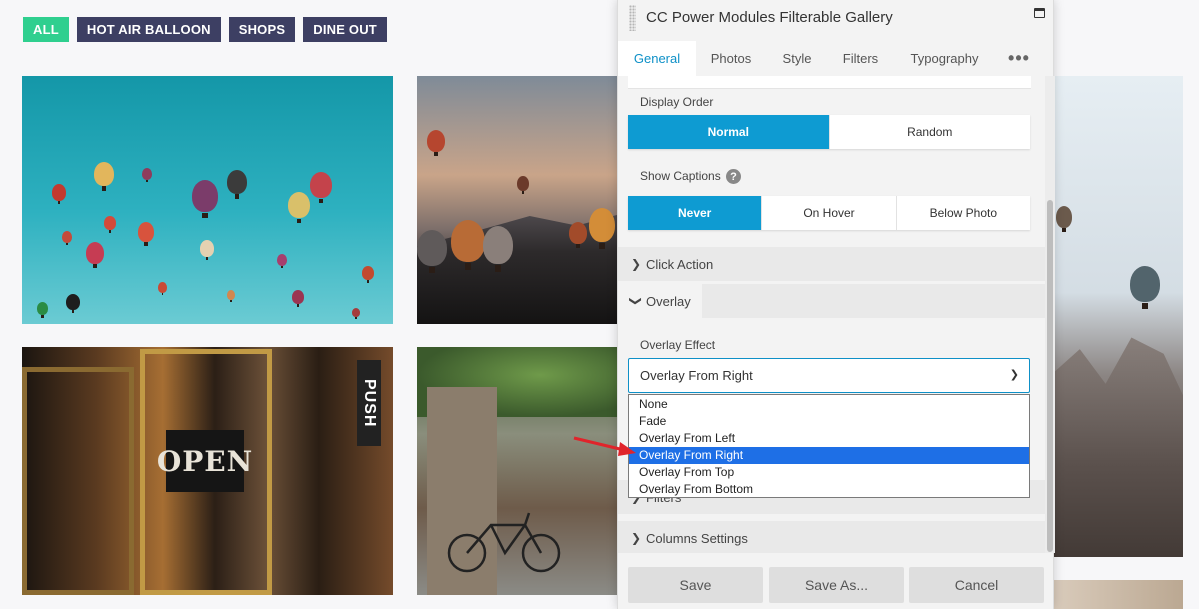 The height and width of the screenshot is (609, 1199). What do you see at coordinates (733, 176) in the screenshot?
I see `help-icon: ?` at bounding box center [733, 176].